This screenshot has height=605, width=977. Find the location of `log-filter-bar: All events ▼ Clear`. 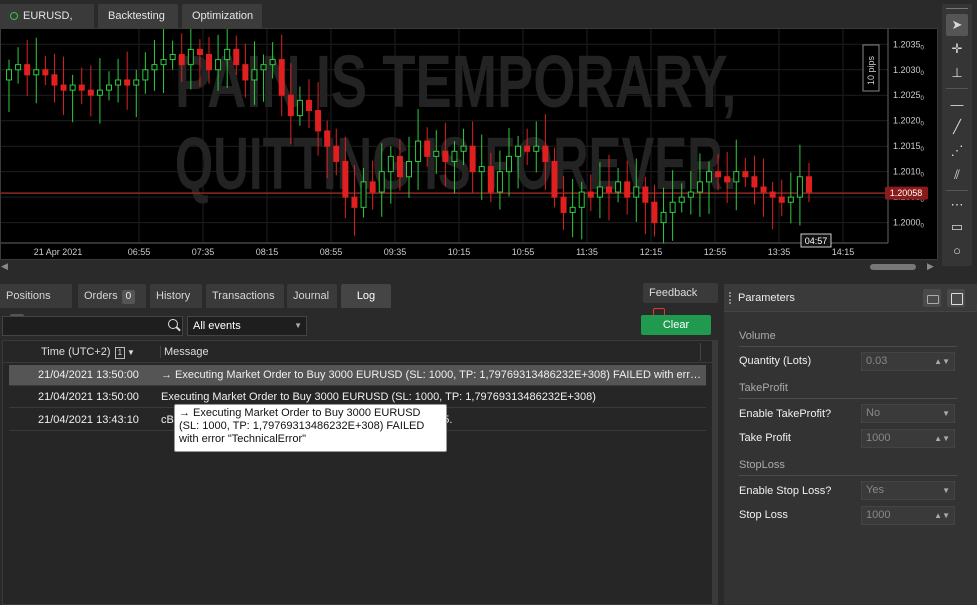

log-filter-bar: All events ▼ Clear is located at coordinates (357, 327).